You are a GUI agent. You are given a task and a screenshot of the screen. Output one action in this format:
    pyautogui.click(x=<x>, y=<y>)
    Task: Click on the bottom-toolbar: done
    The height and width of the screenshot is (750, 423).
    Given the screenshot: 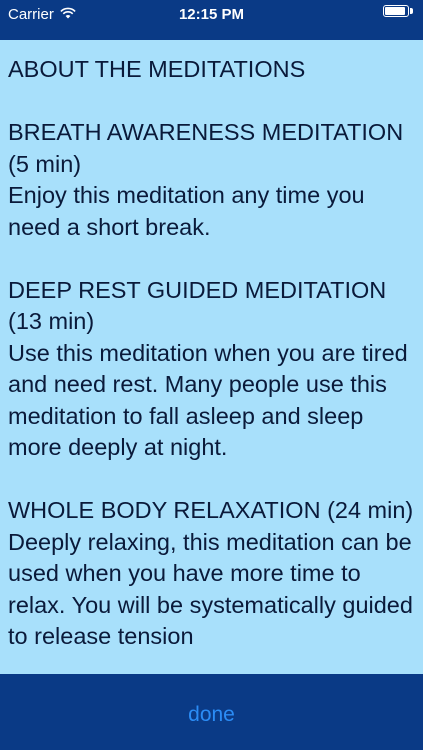 What is the action you would take?
    pyautogui.click(x=211, y=712)
    